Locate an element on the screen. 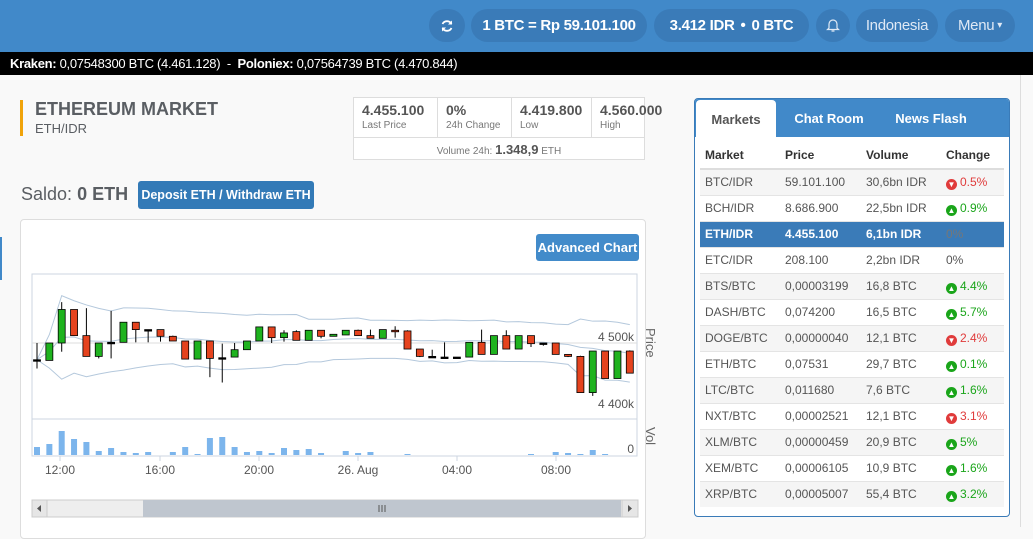 This screenshot has width=1033, height=539. market-row: LTC/BTC 0,011680 7,6 BTC ▲ 1.6% is located at coordinates (852, 389).